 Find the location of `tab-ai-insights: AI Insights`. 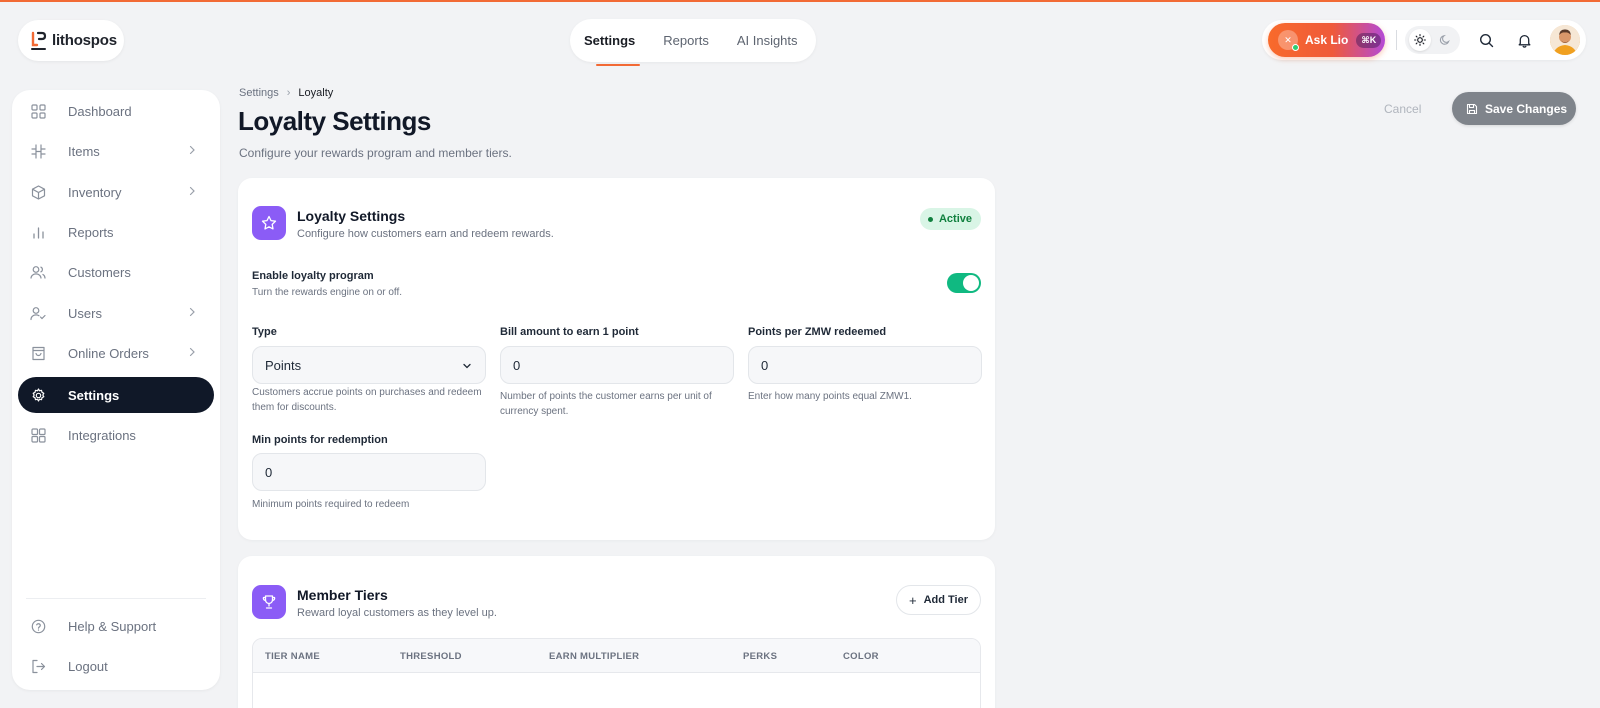

tab-ai-insights: AI Insights is located at coordinates (767, 40).